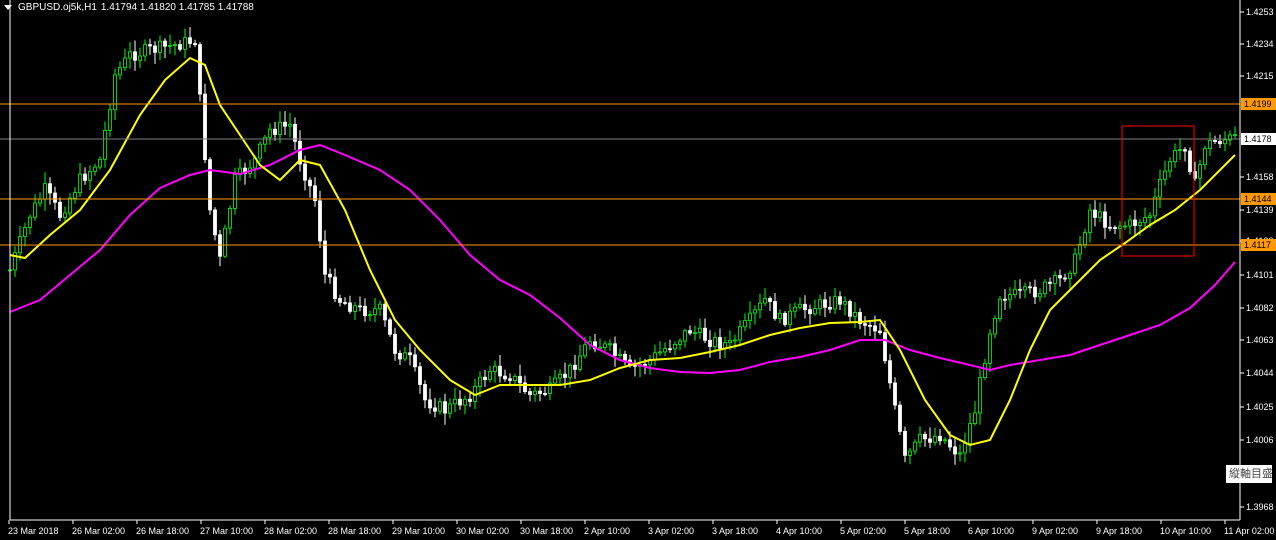  What do you see at coordinates (1260, 44) in the screenshot?
I see `price-tick-label: 1.4234` at bounding box center [1260, 44].